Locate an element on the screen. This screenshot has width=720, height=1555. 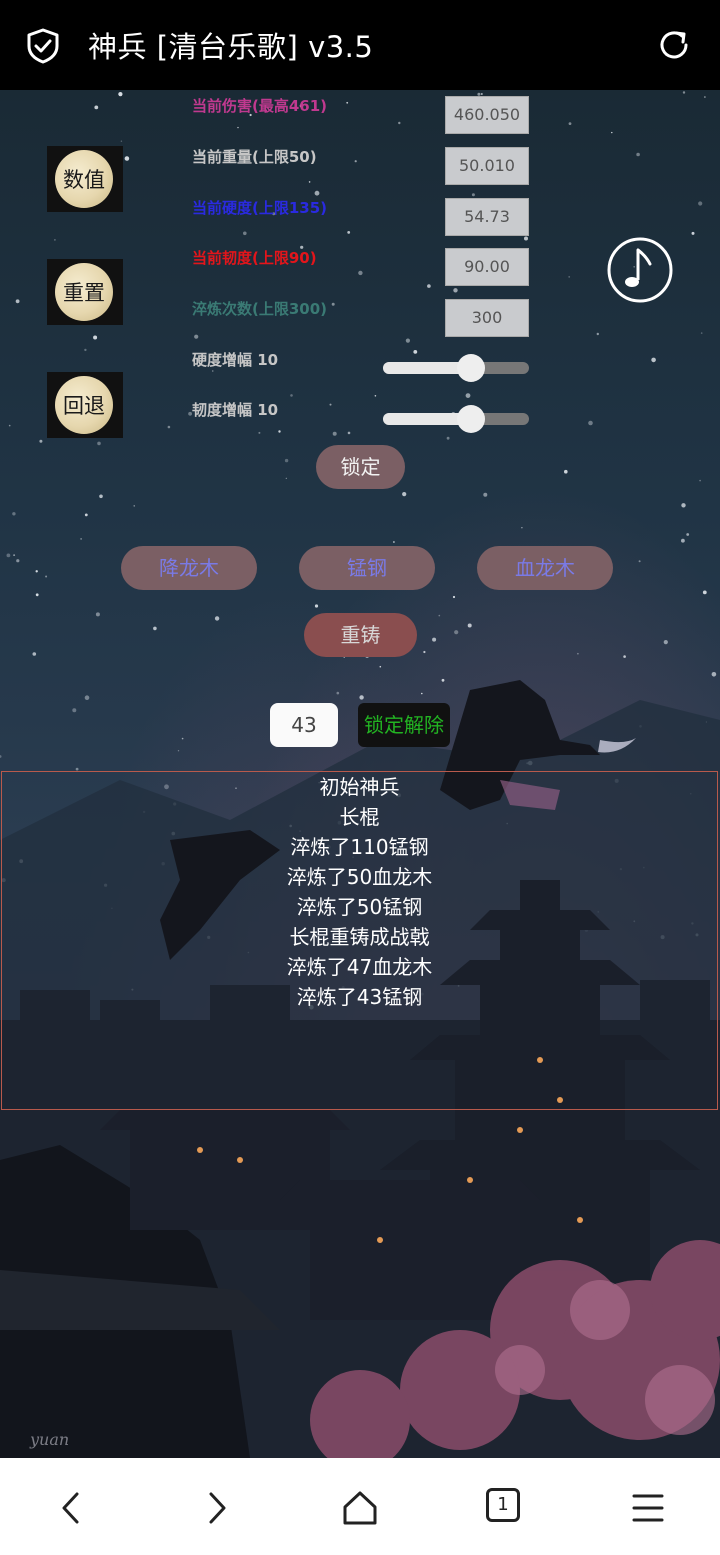
log-line: 淬炼了50血龙木 is located at coordinates (359, 877).